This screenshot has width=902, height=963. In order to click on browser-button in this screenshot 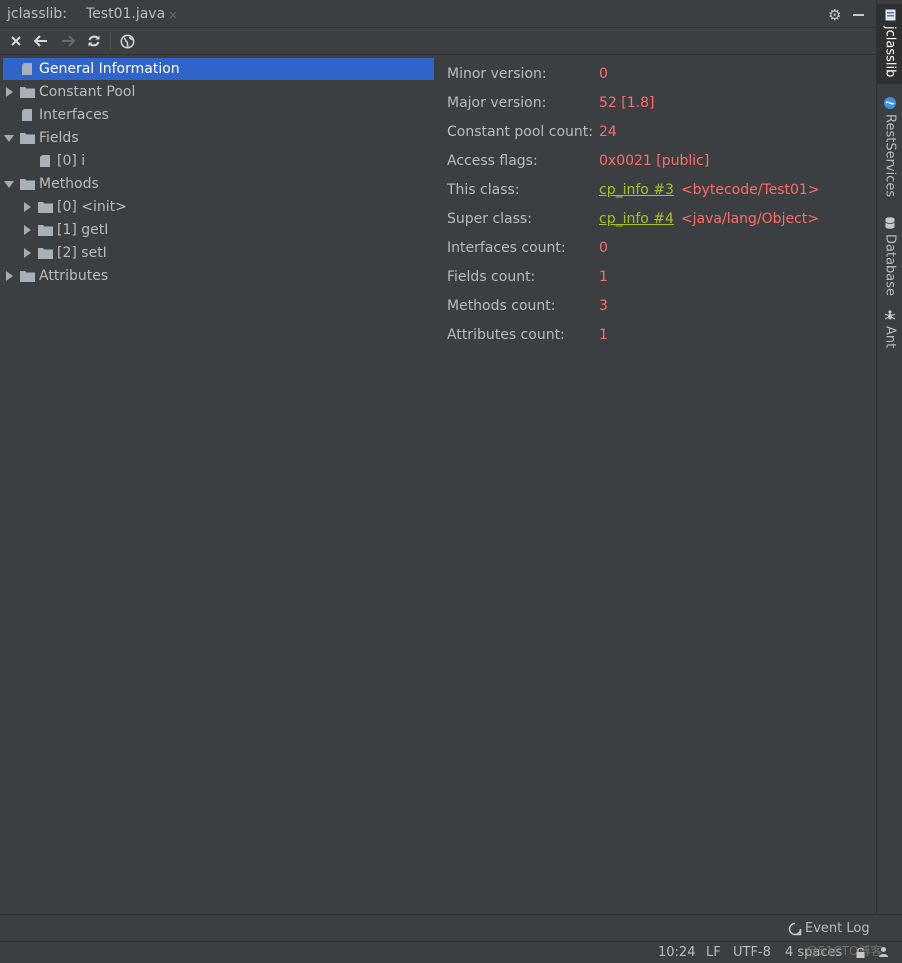, I will do `click(127, 41)`.